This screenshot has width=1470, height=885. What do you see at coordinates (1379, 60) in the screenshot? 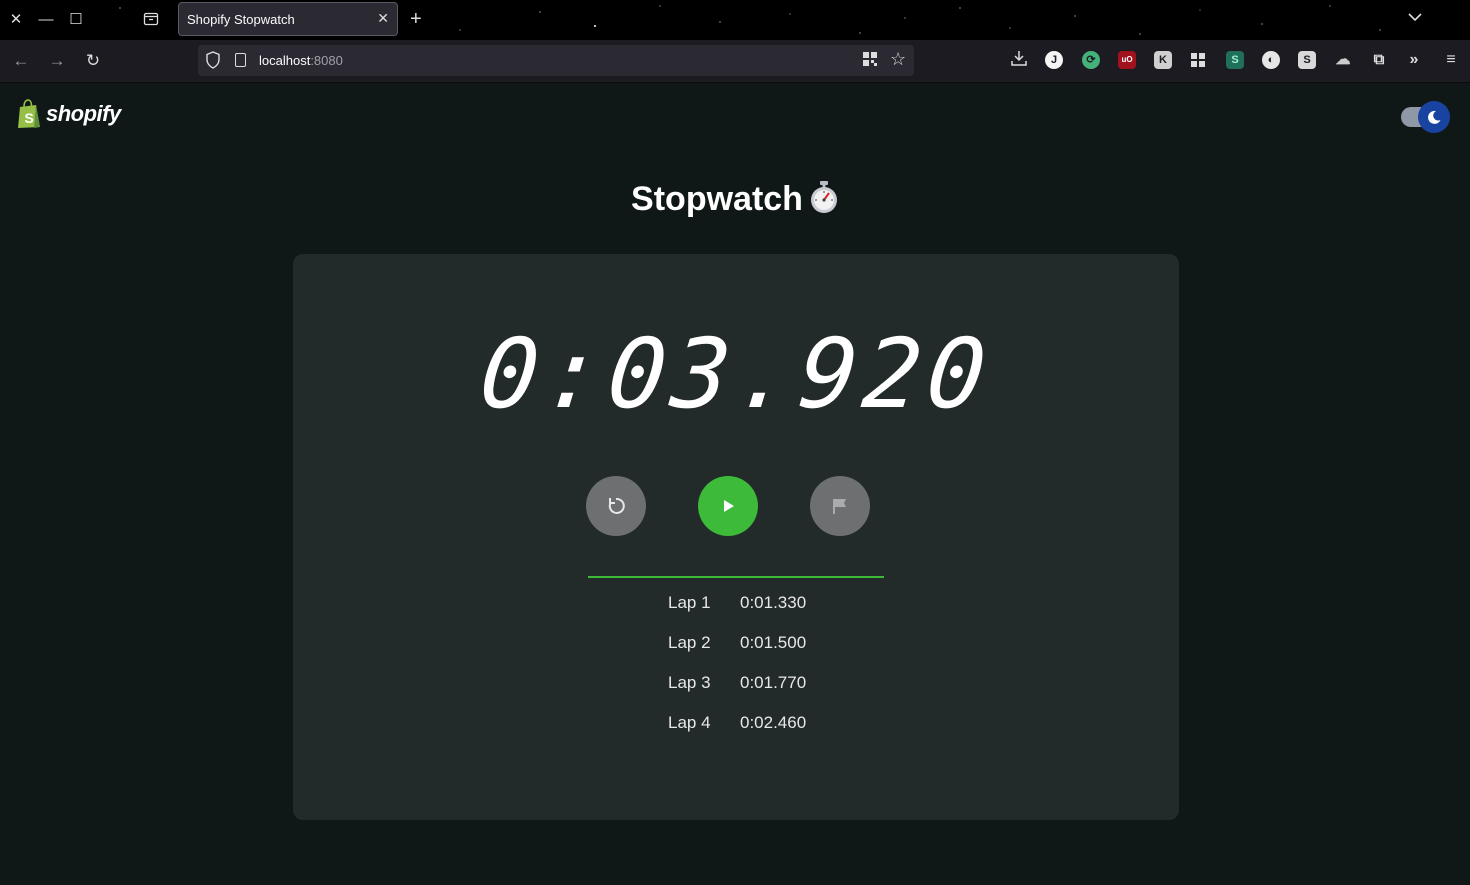
I see `extensions-puzzle-icon: ⧉` at bounding box center [1379, 60].